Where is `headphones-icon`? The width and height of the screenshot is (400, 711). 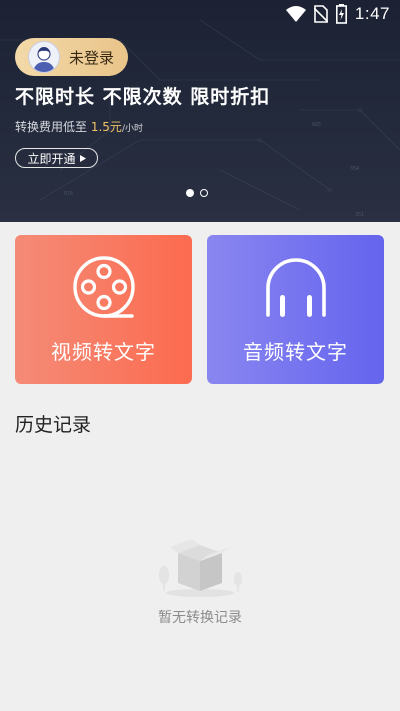
headphones-icon is located at coordinates (295, 287).